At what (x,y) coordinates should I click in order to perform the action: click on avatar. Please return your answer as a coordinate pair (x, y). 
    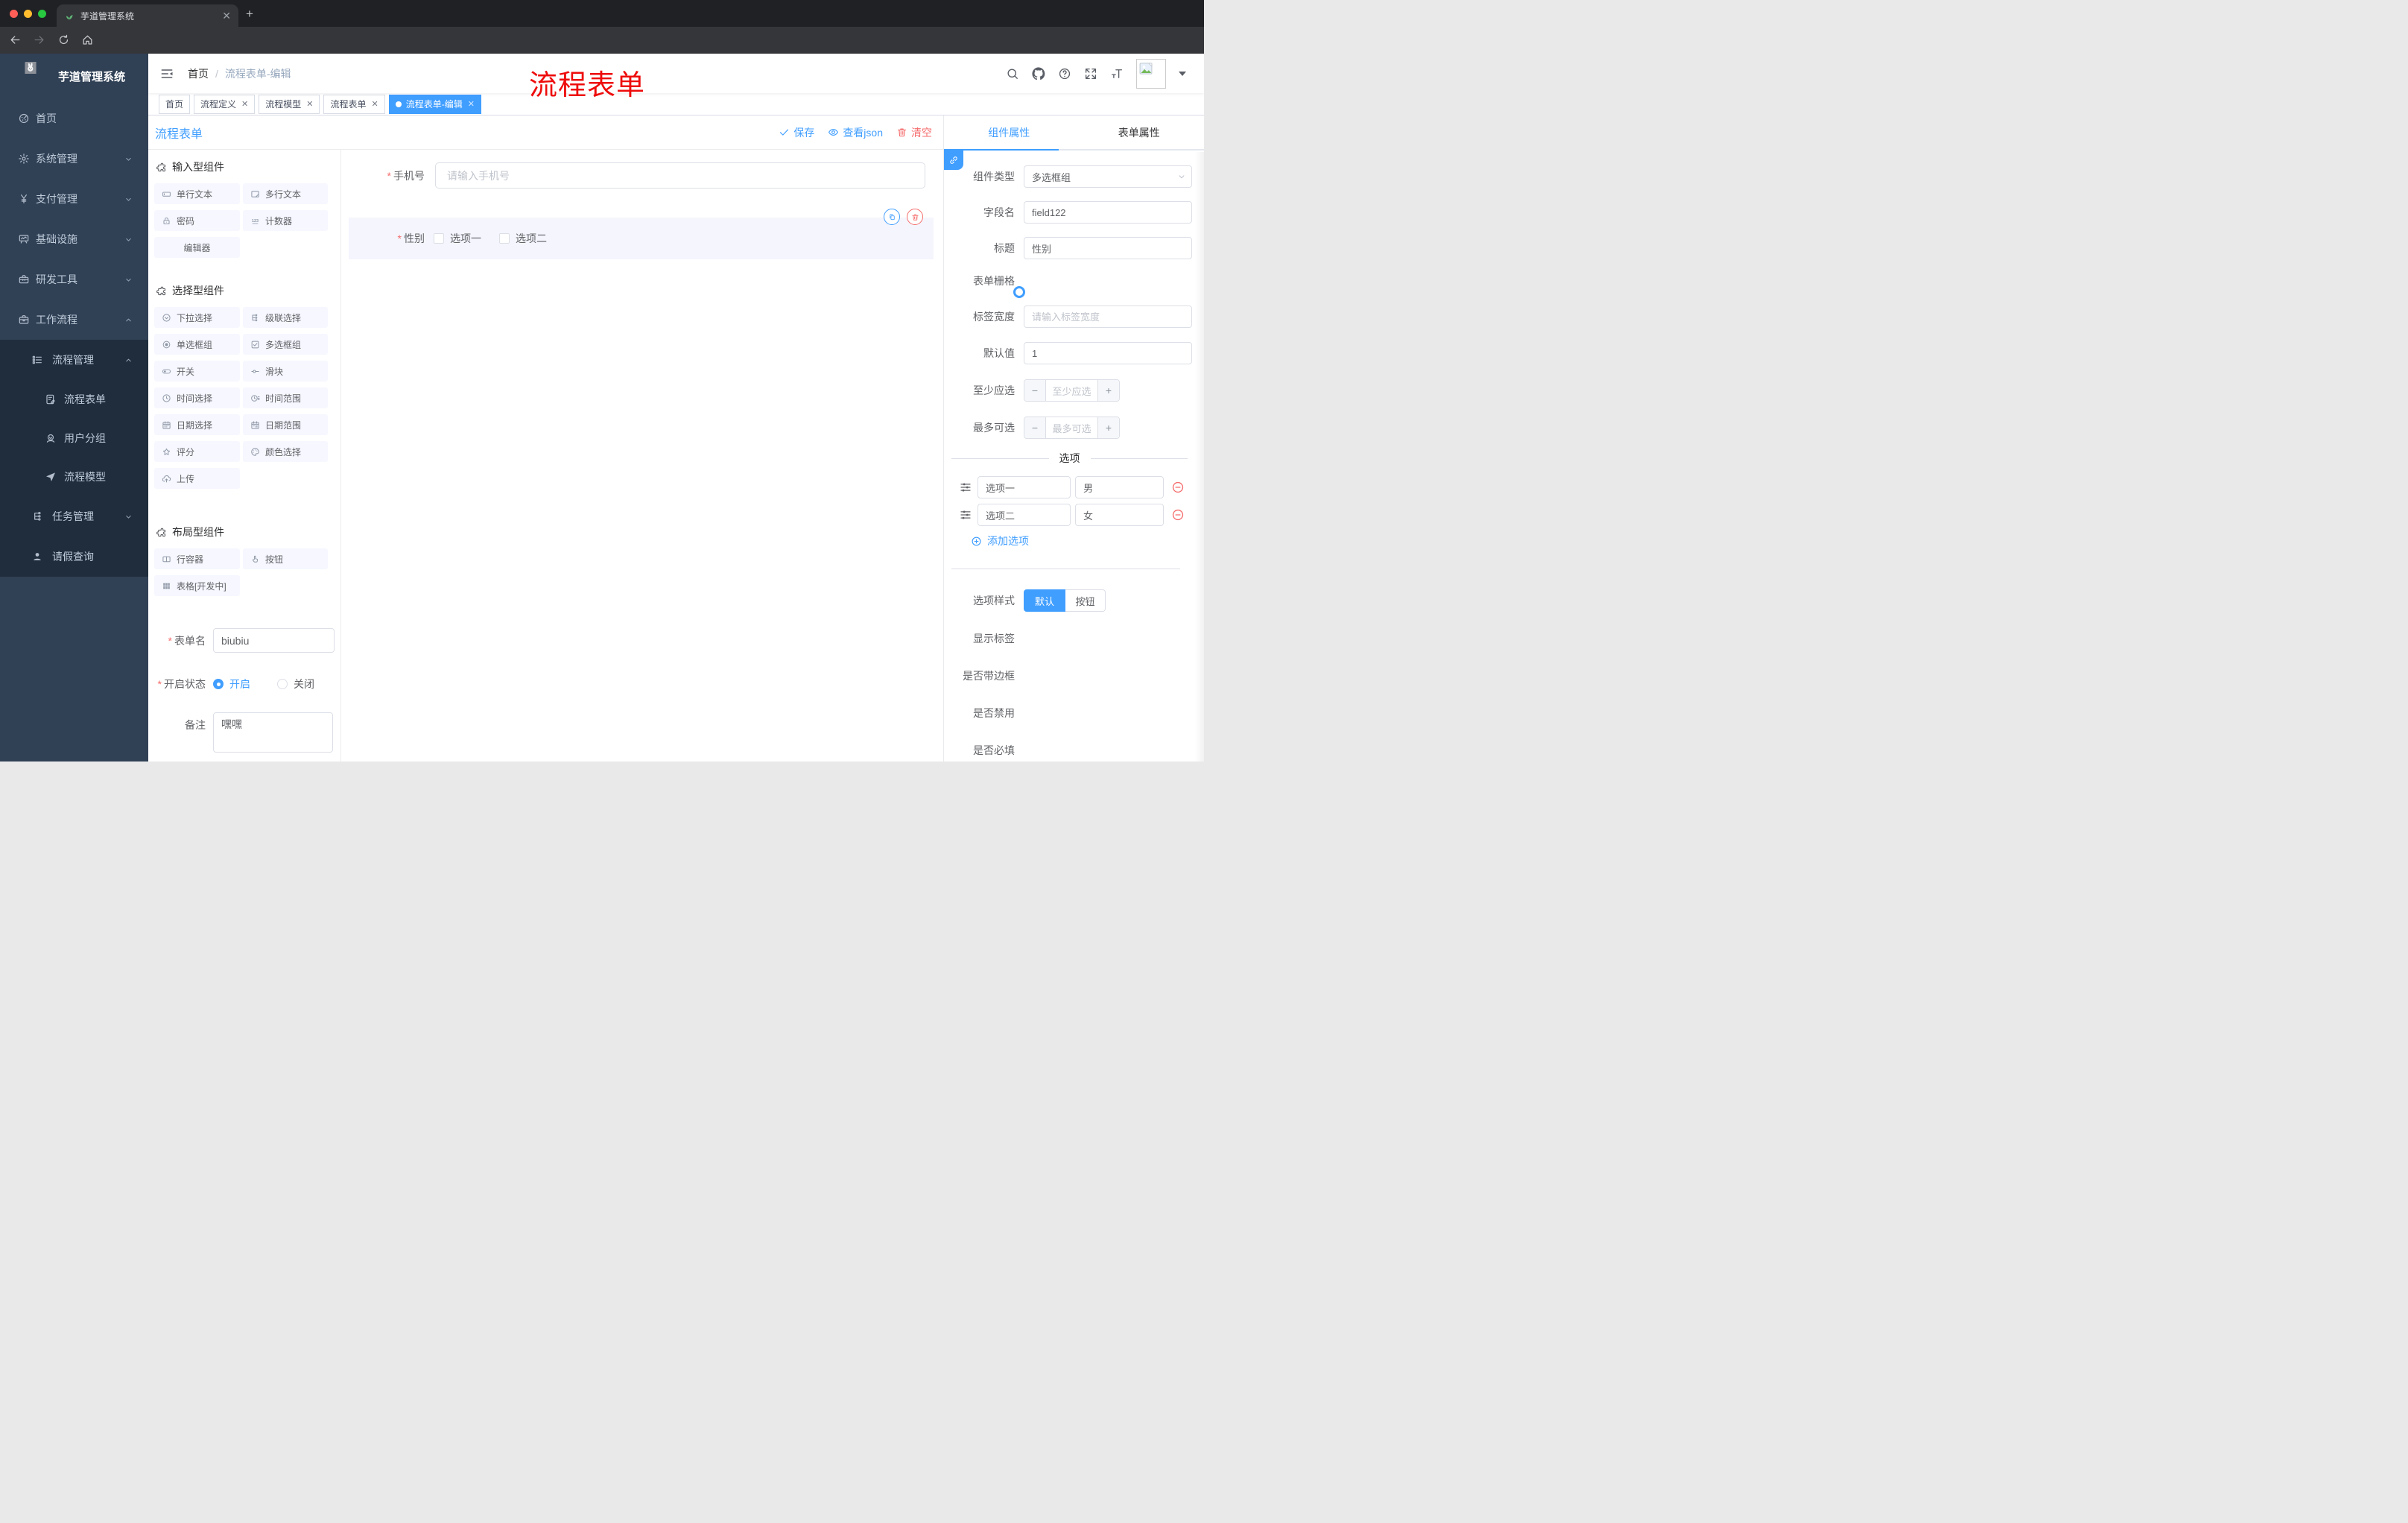
    Looking at the image, I should click on (1151, 73).